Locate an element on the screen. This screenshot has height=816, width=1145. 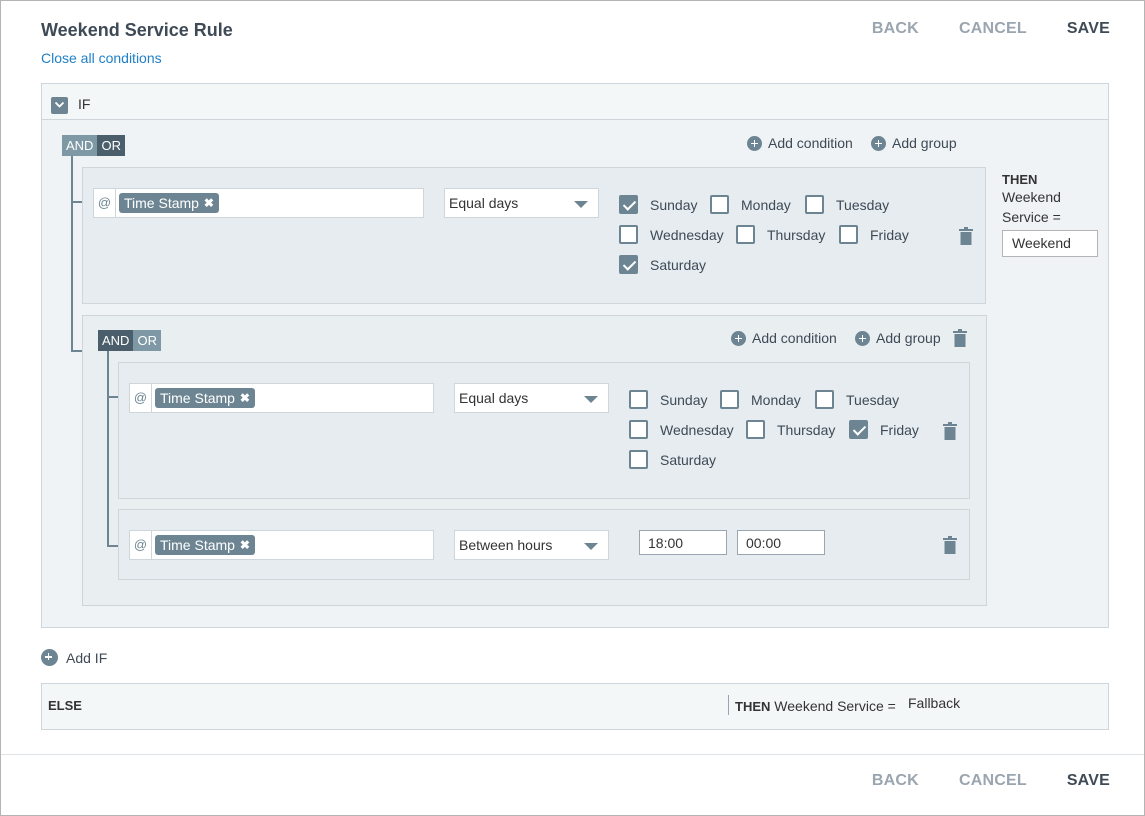
group-add-condition-button: Add condition is located at coordinates (784, 338).